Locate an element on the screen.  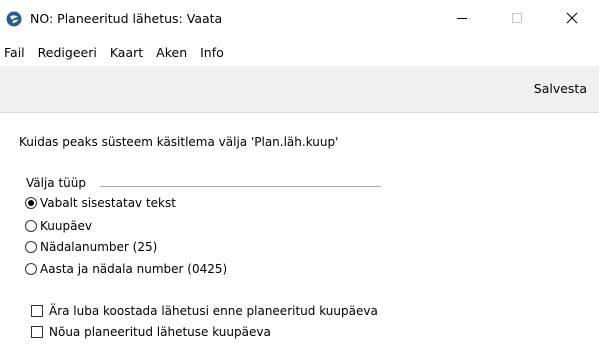
radio-option-date: Kuupäev is located at coordinates (58, 226).